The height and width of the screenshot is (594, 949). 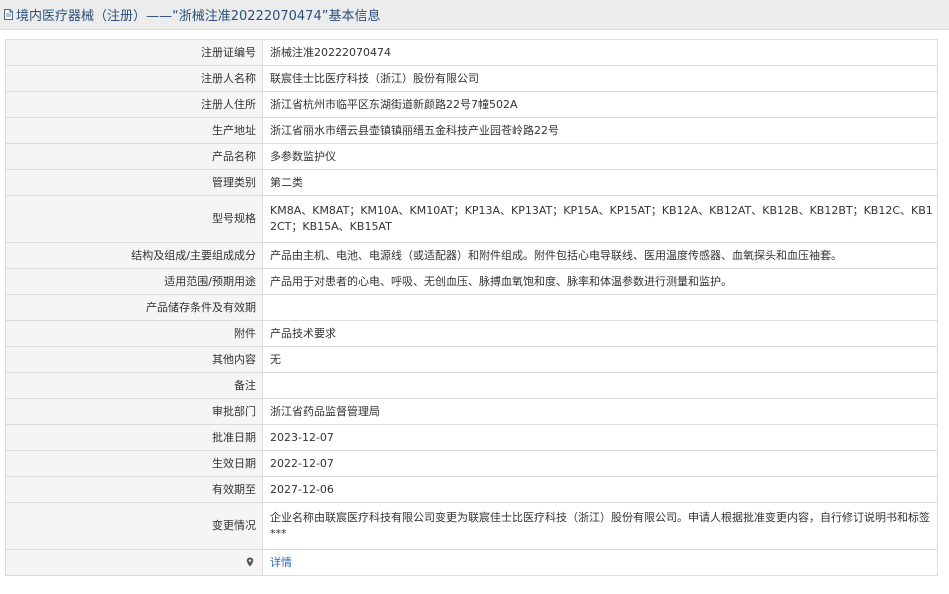 I want to click on row-label: 备注, so click(x=134, y=385).